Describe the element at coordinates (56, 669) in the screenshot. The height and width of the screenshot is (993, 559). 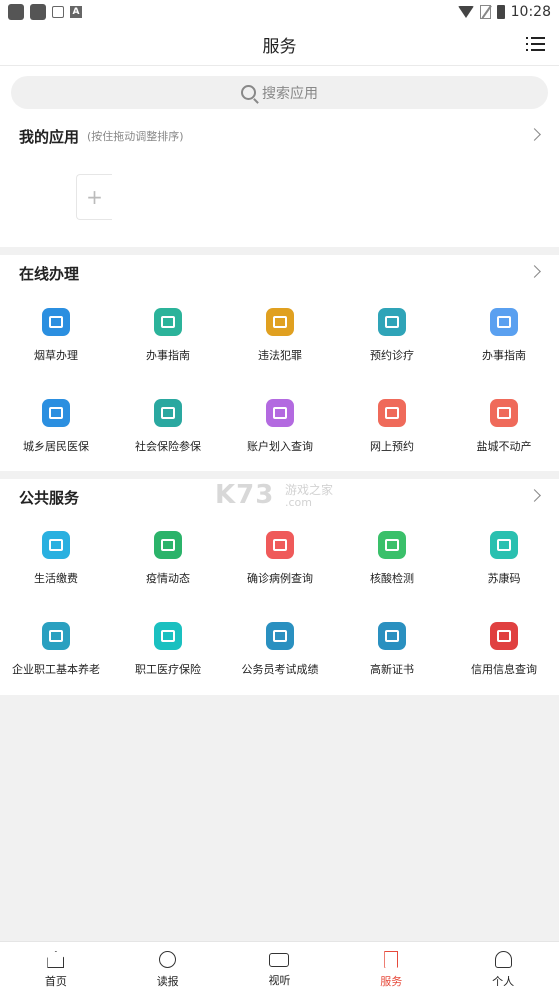
I see `public-item-label: 企业职工基本养老` at that location.